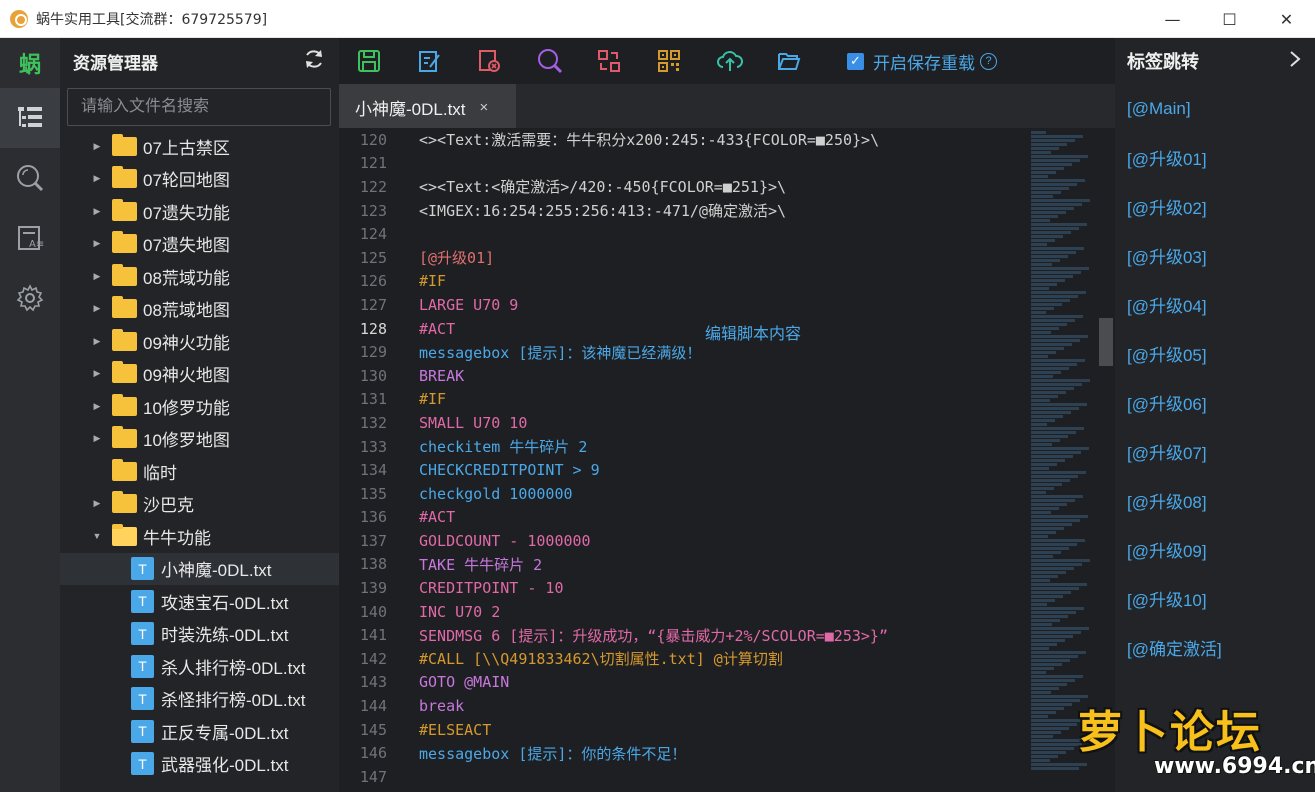  What do you see at coordinates (1215, 304) in the screenshot?
I see `tag-link: [@升级04]` at bounding box center [1215, 304].